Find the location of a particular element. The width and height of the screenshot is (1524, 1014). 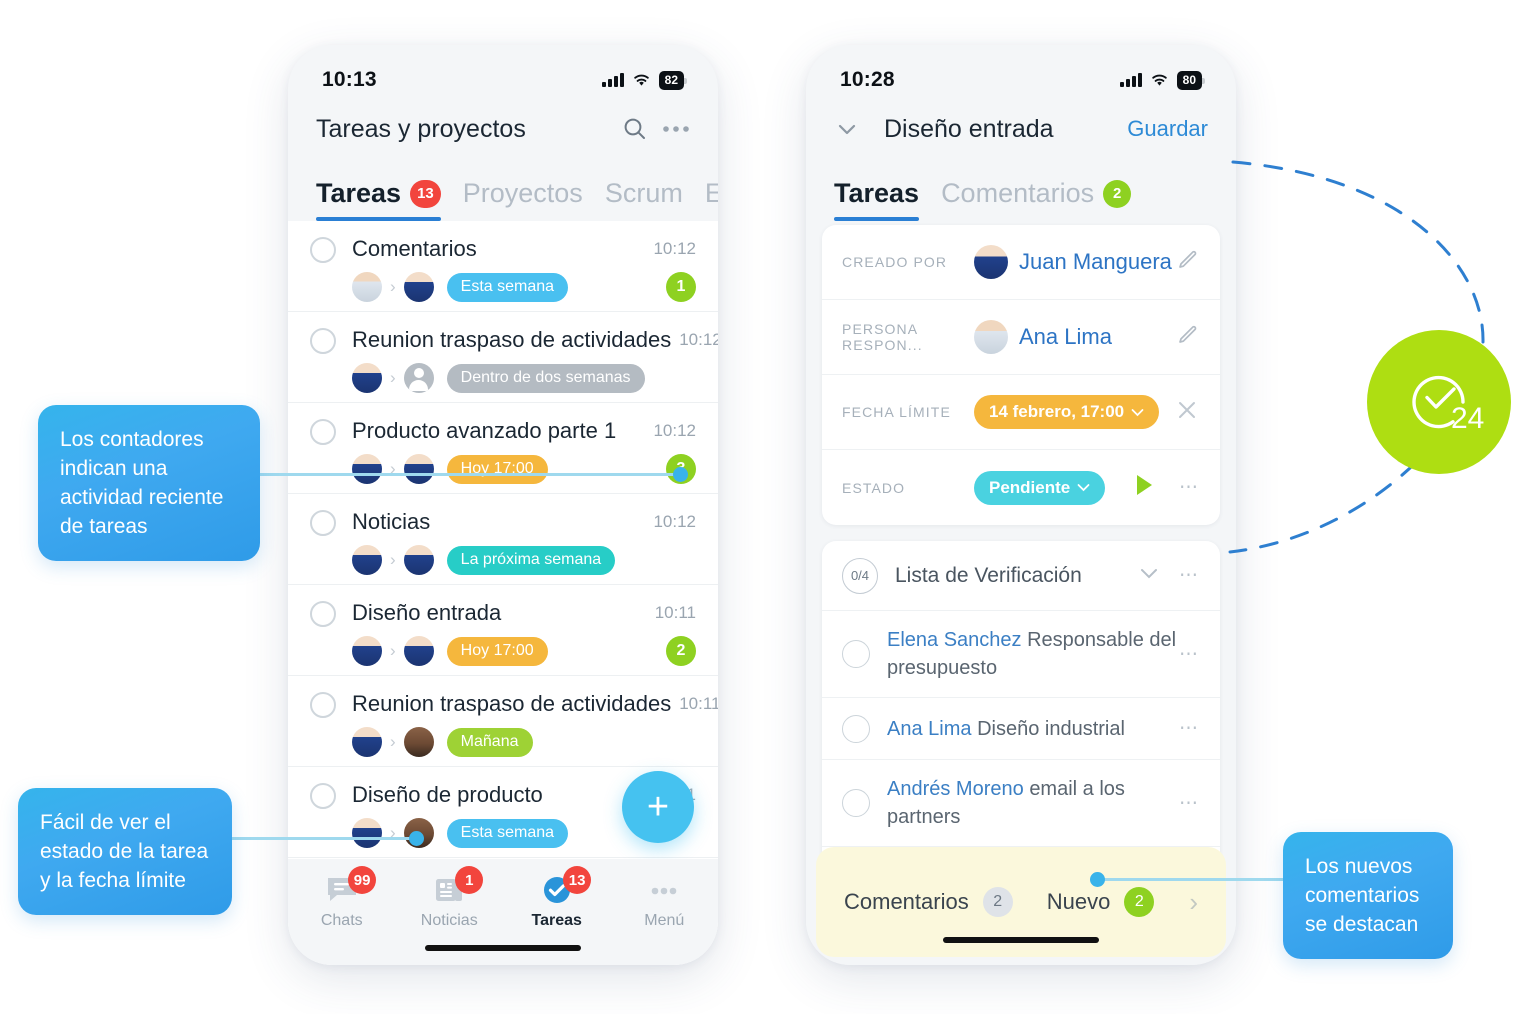

task-title: Diseño entrada is located at coordinates (427, 612).